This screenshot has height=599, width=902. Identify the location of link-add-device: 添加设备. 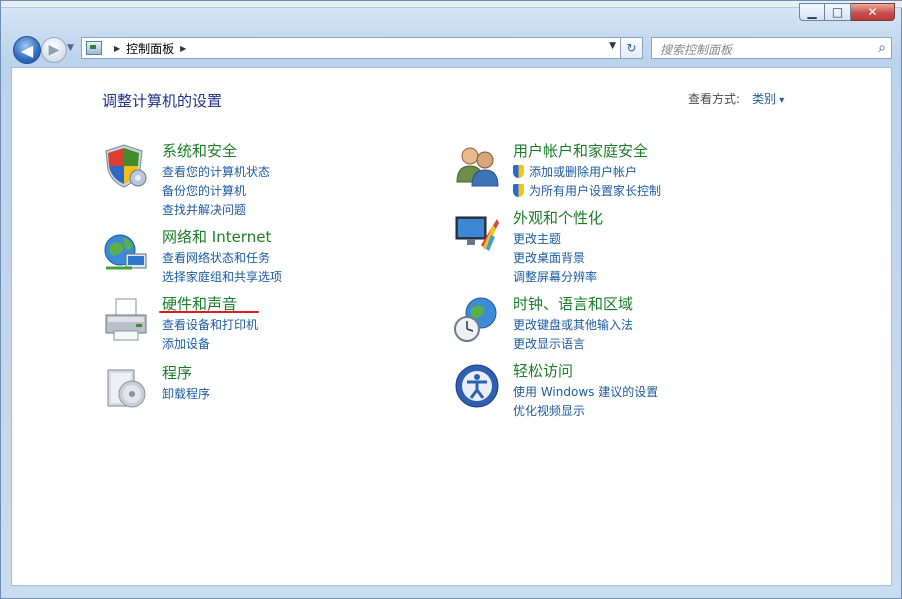
(210, 344).